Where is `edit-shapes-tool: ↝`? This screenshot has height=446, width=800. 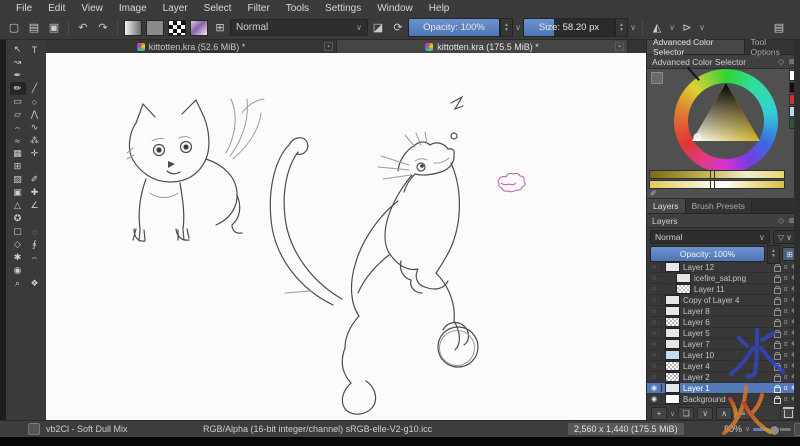
edit-shapes-tool: ↝ is located at coordinates (18, 62).